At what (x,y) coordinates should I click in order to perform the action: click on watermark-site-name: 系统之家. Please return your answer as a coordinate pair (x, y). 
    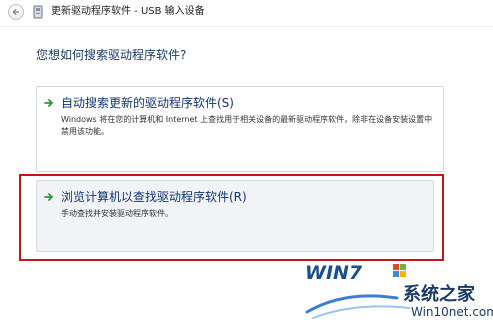
    Looking at the image, I should click on (439, 294).